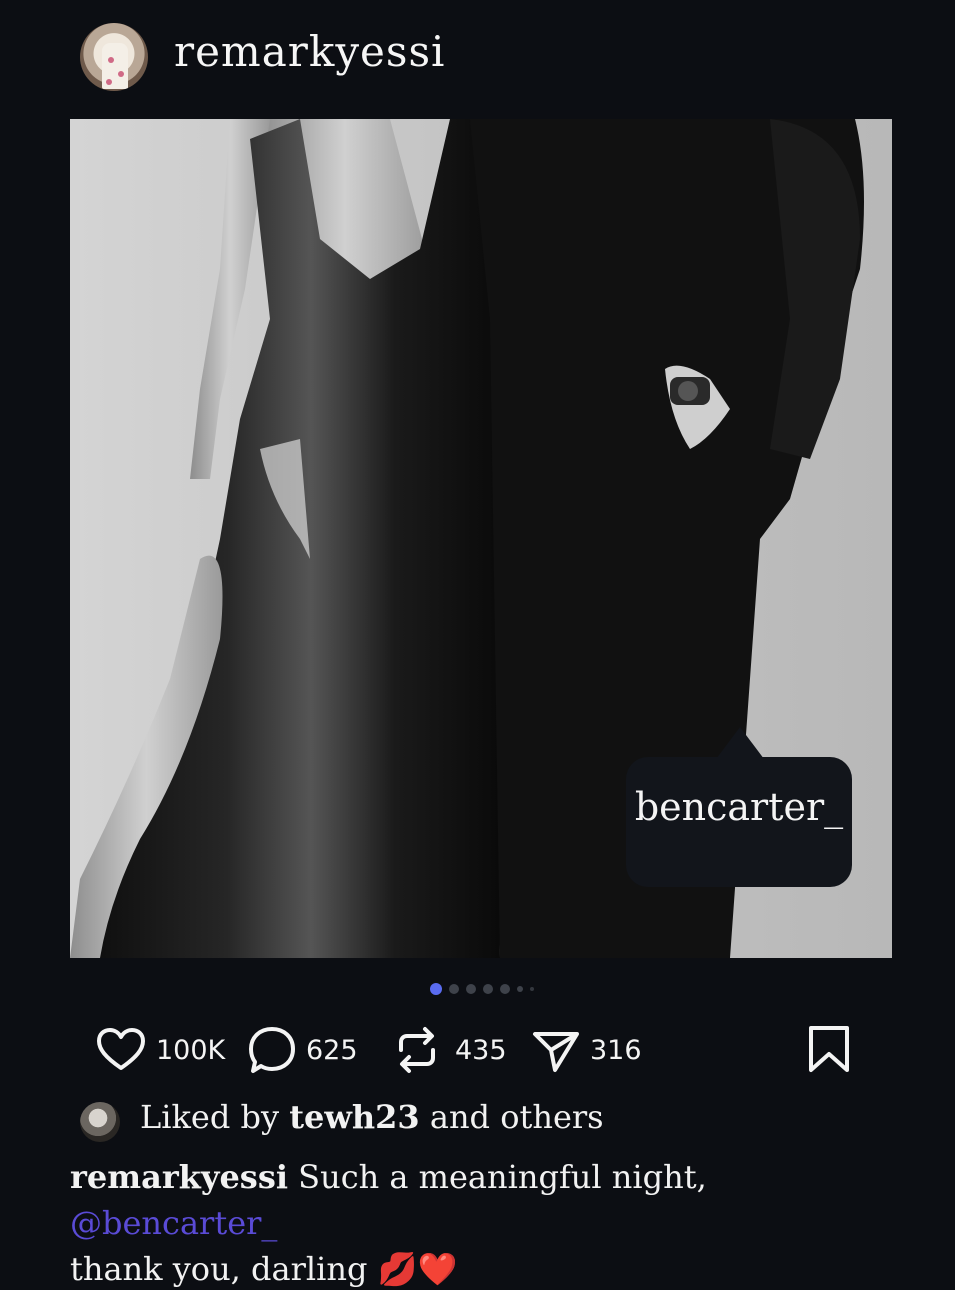  Describe the element at coordinates (302, 1050) in the screenshot. I see `comment-button: 625` at that location.